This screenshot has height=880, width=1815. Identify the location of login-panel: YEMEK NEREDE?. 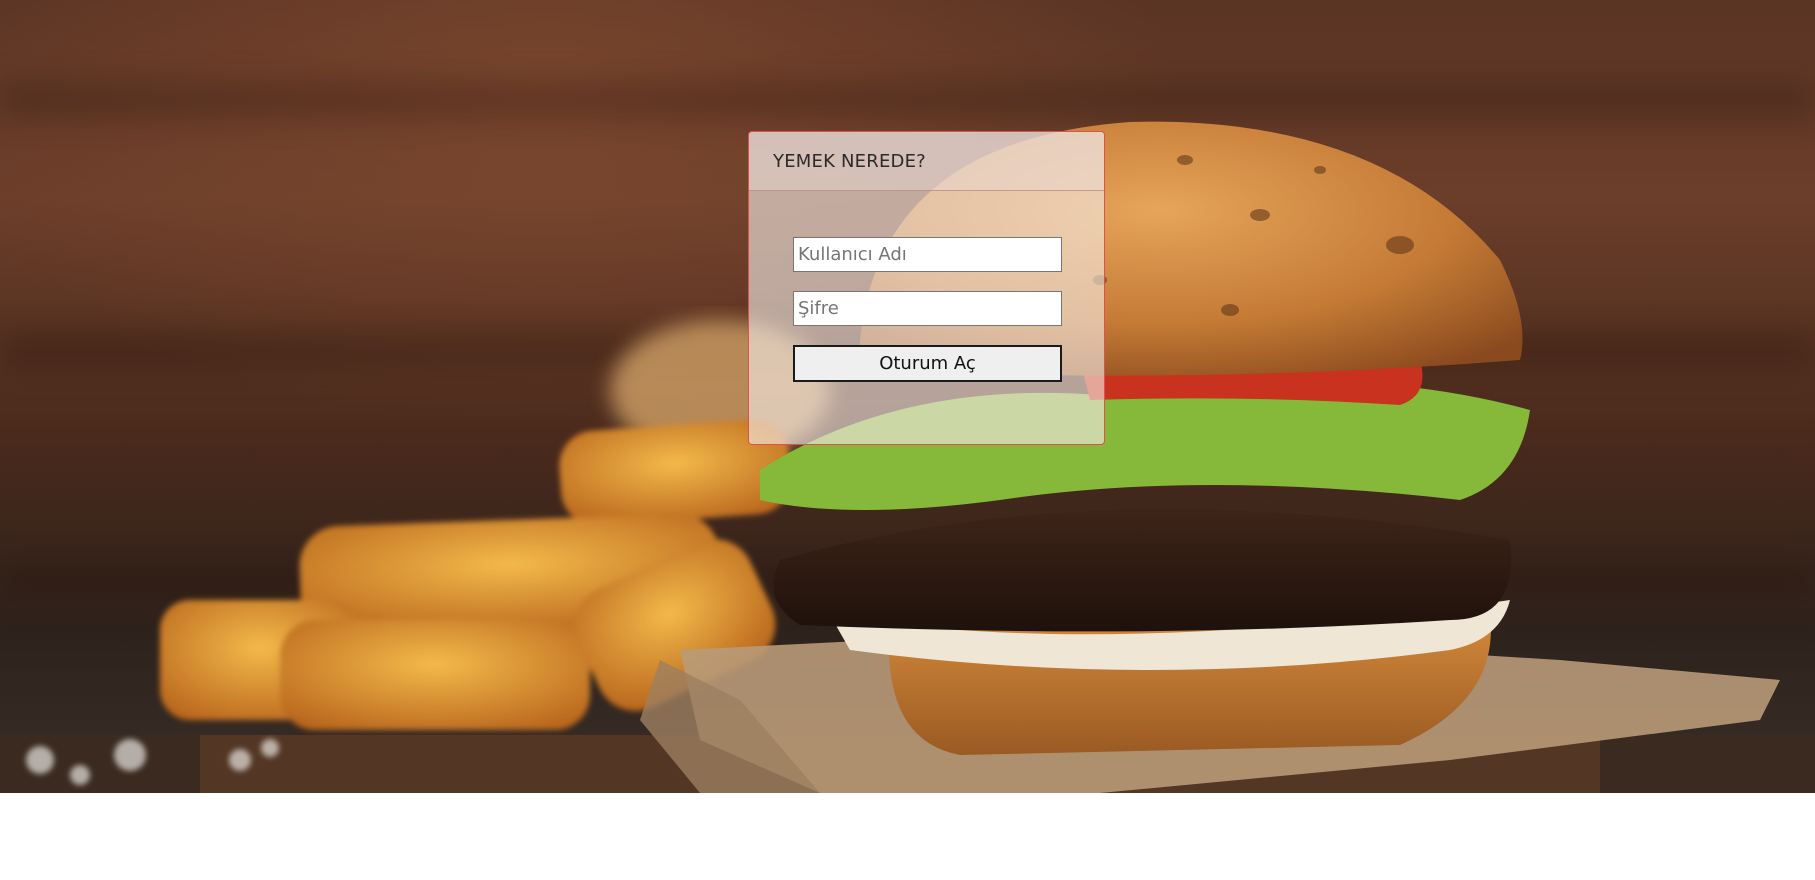
(926, 288).